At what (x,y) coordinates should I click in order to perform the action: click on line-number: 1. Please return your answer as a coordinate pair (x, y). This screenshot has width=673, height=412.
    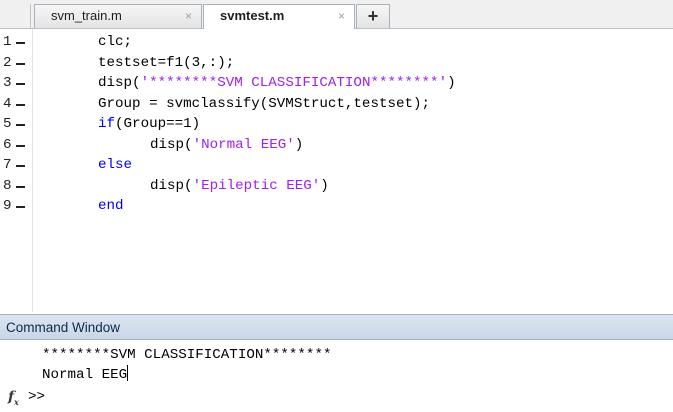
    Looking at the image, I should click on (7, 42).